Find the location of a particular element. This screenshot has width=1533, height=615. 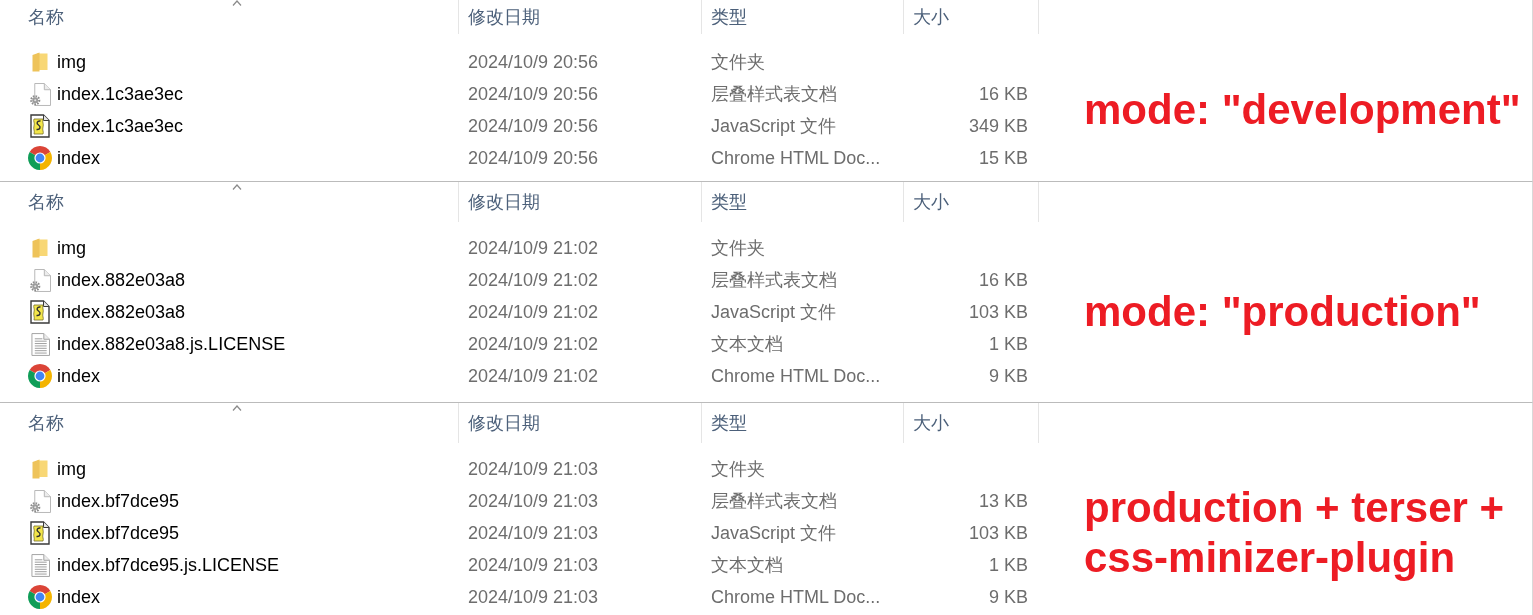

file-size: 349 KB is located at coordinates (998, 125).